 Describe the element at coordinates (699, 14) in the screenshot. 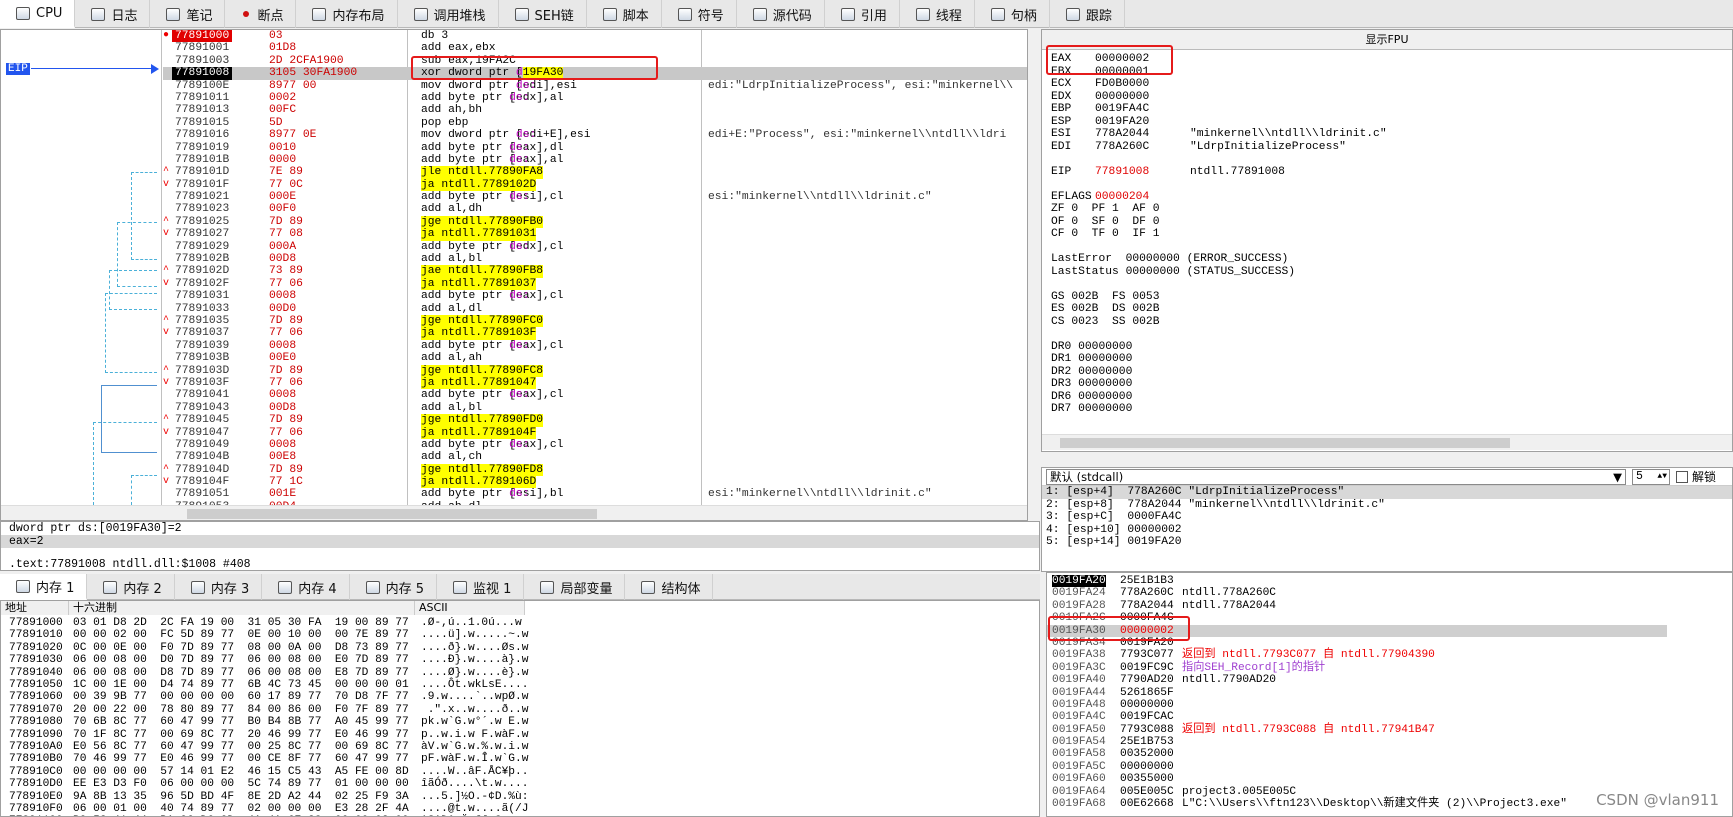

I see `tab-8: 符号` at that location.